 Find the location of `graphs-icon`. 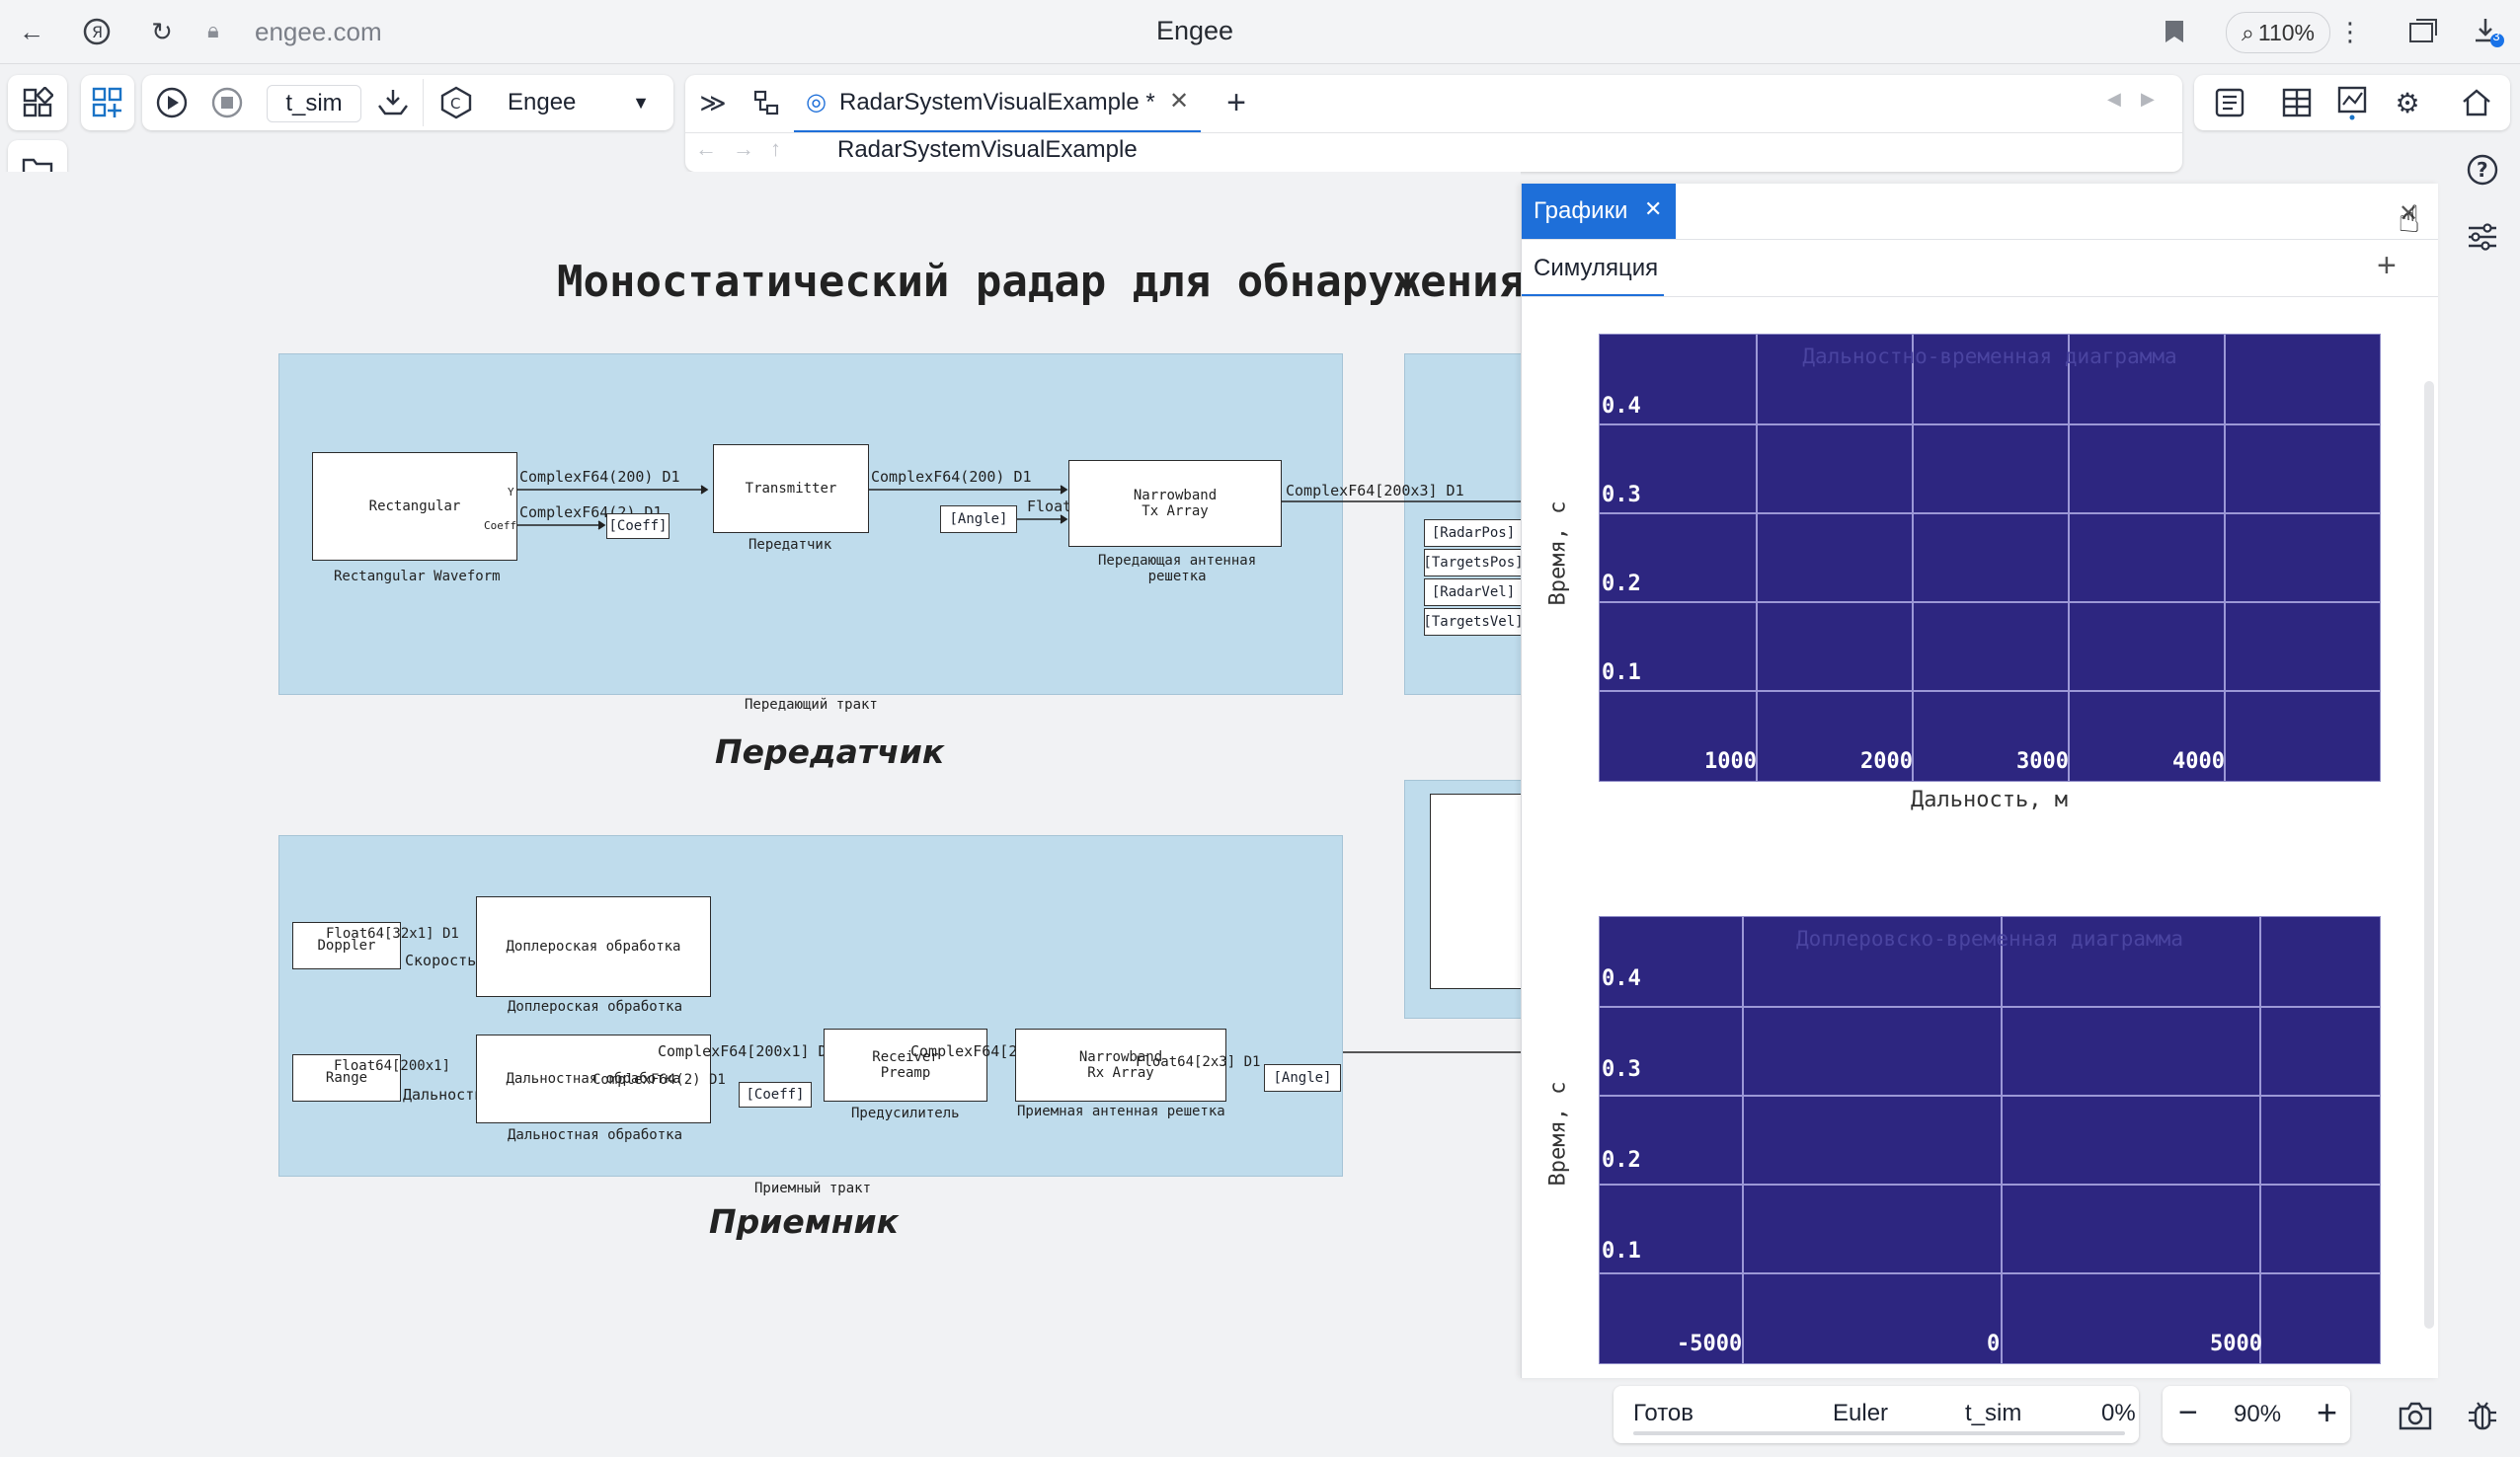

graphs-icon is located at coordinates (2352, 102).